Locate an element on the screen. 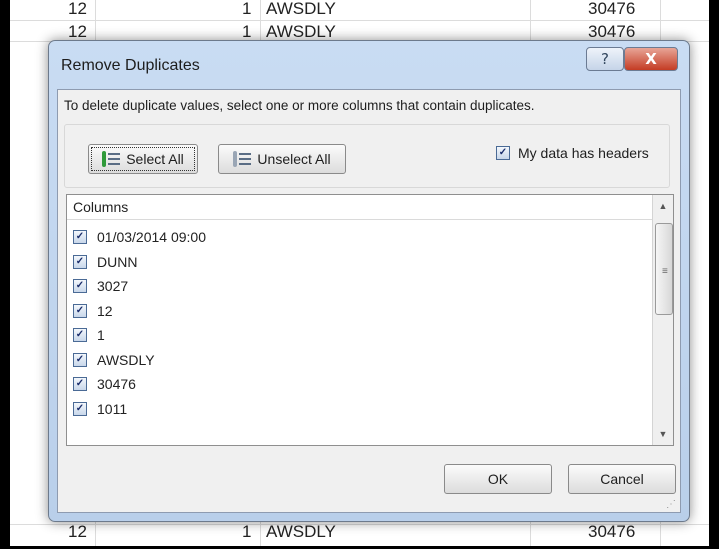  select-all-button: Select All is located at coordinates (143, 159).